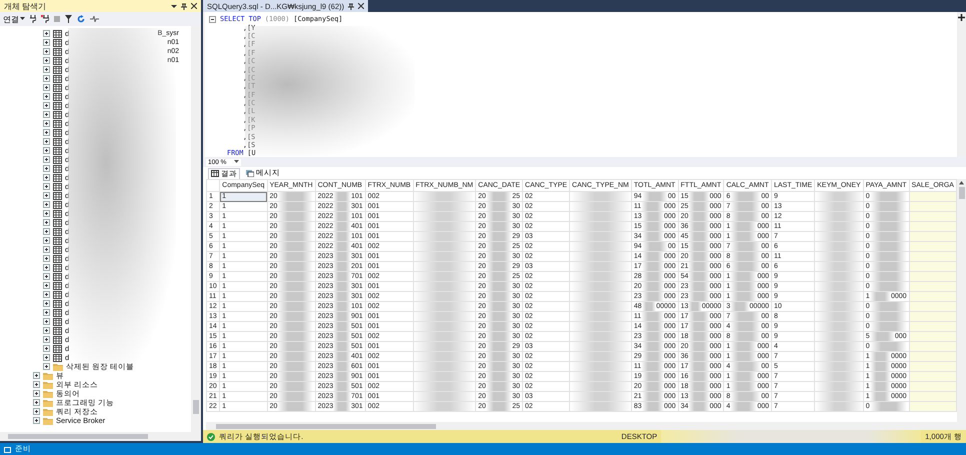  I want to click on caret-icon, so click(961, 183).